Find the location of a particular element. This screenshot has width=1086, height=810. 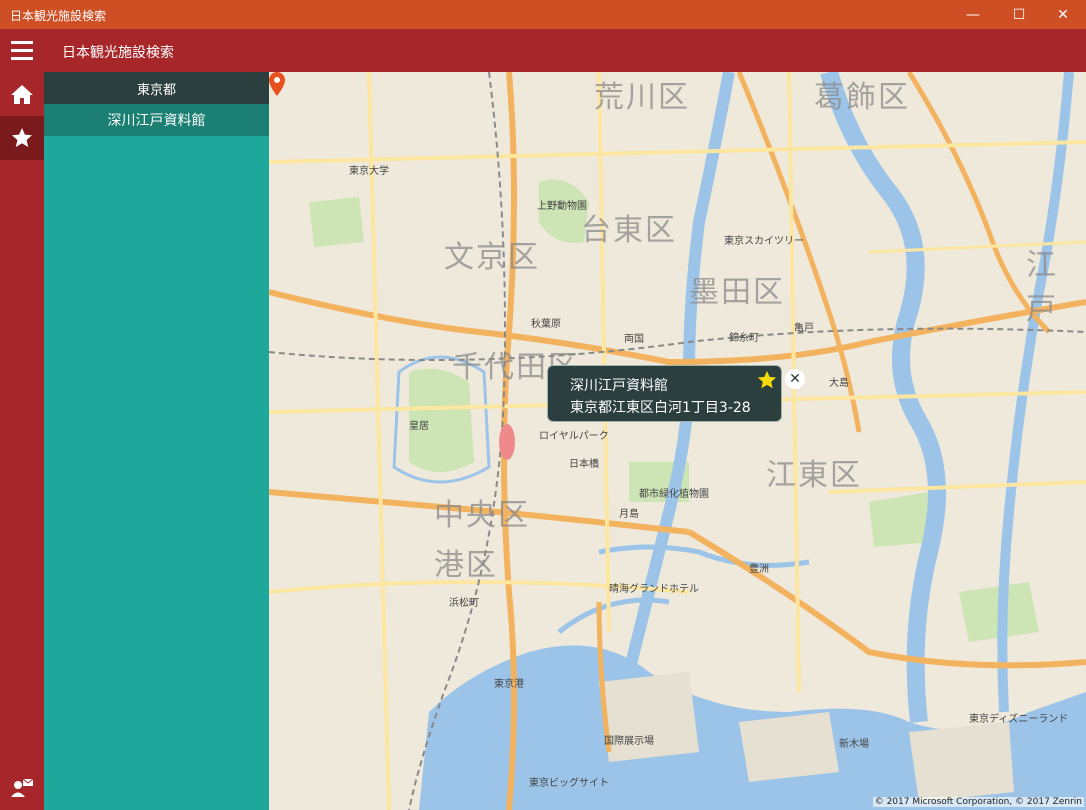

poi-label: 日本橋 is located at coordinates (584, 464).